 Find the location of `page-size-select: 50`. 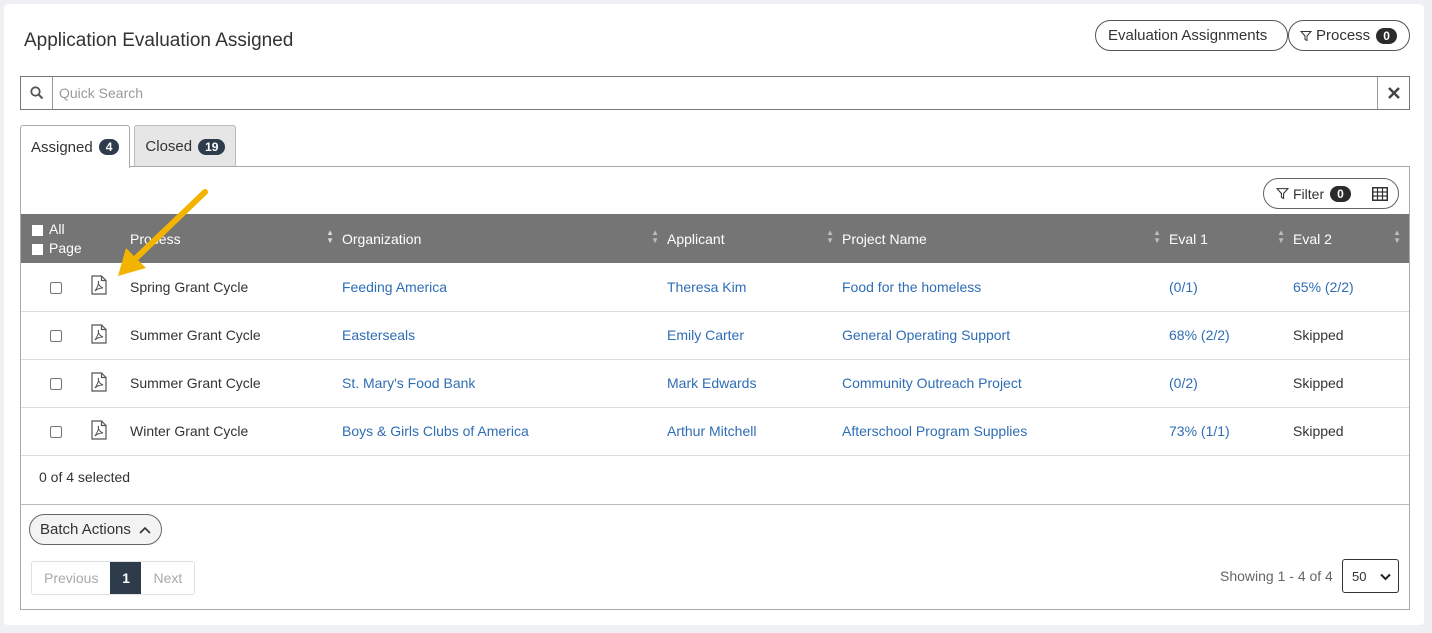

page-size-select: 50 is located at coordinates (1370, 576).